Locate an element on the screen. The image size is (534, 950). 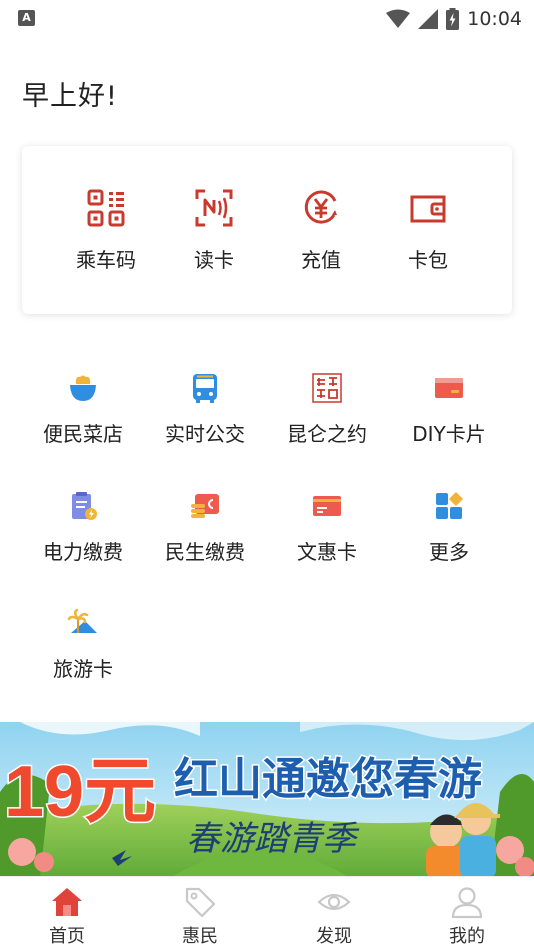
service-realtime-bus: 实时公交 is located at coordinates (205, 409).